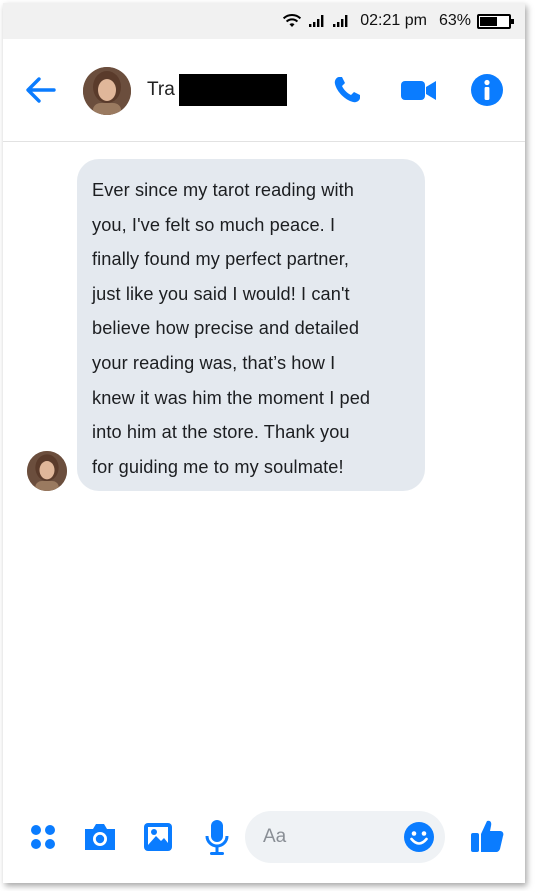 This screenshot has width=542, height=891. I want to click on conversation-header: Tra, so click(264, 90).